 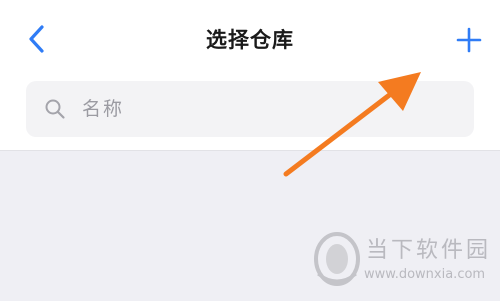 I want to click on watermark-name: 当下软件园, so click(x=429, y=250).